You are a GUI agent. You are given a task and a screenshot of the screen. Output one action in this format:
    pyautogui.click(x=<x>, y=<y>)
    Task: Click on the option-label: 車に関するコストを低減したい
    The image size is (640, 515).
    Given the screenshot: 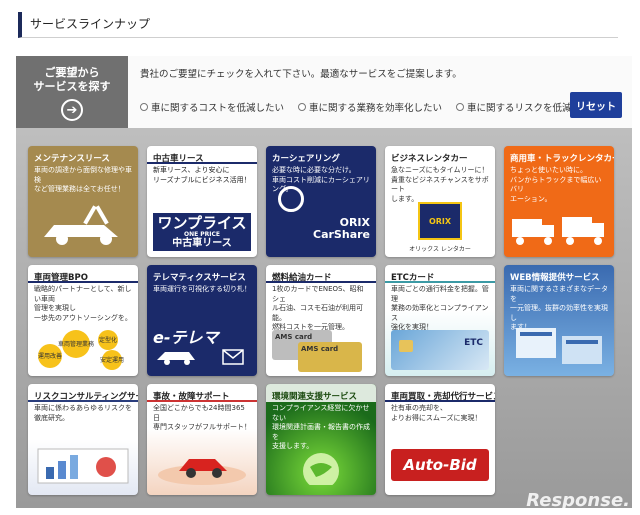 What is the action you would take?
    pyautogui.click(x=218, y=108)
    